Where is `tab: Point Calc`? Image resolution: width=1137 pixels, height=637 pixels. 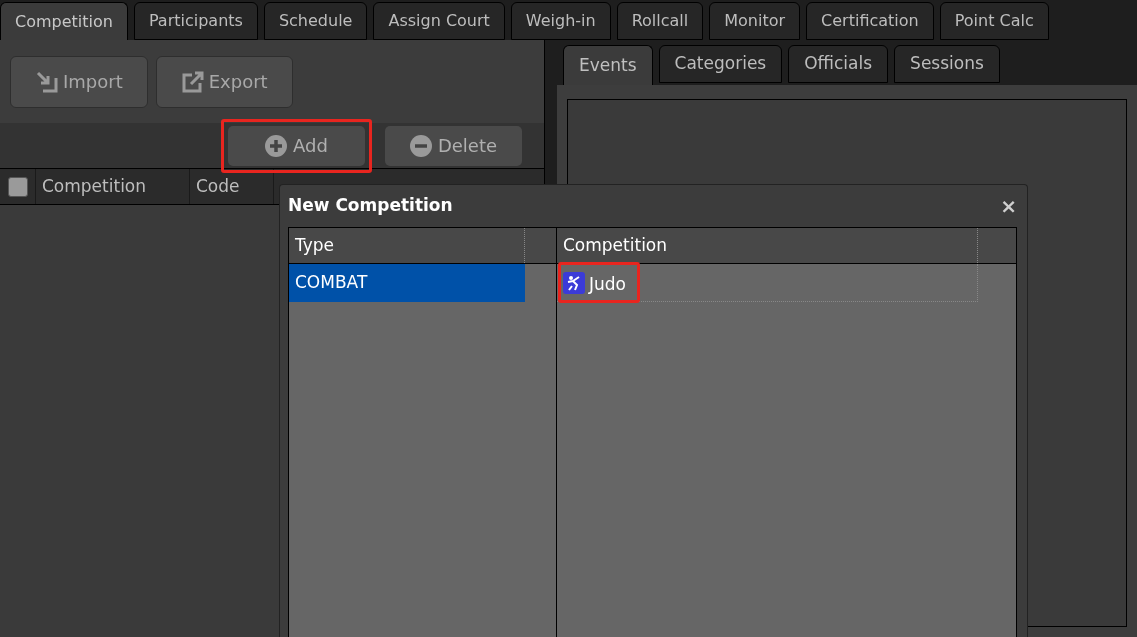 tab: Point Calc is located at coordinates (994, 21).